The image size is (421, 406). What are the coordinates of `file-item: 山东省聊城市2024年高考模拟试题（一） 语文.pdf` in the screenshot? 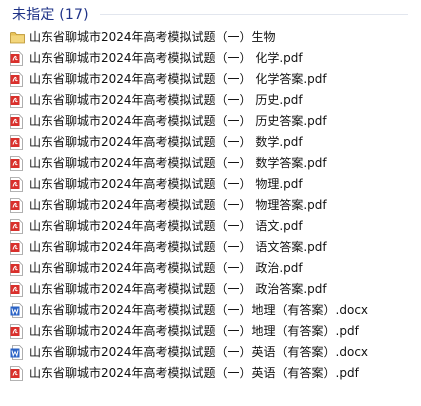 It's located at (210, 226).